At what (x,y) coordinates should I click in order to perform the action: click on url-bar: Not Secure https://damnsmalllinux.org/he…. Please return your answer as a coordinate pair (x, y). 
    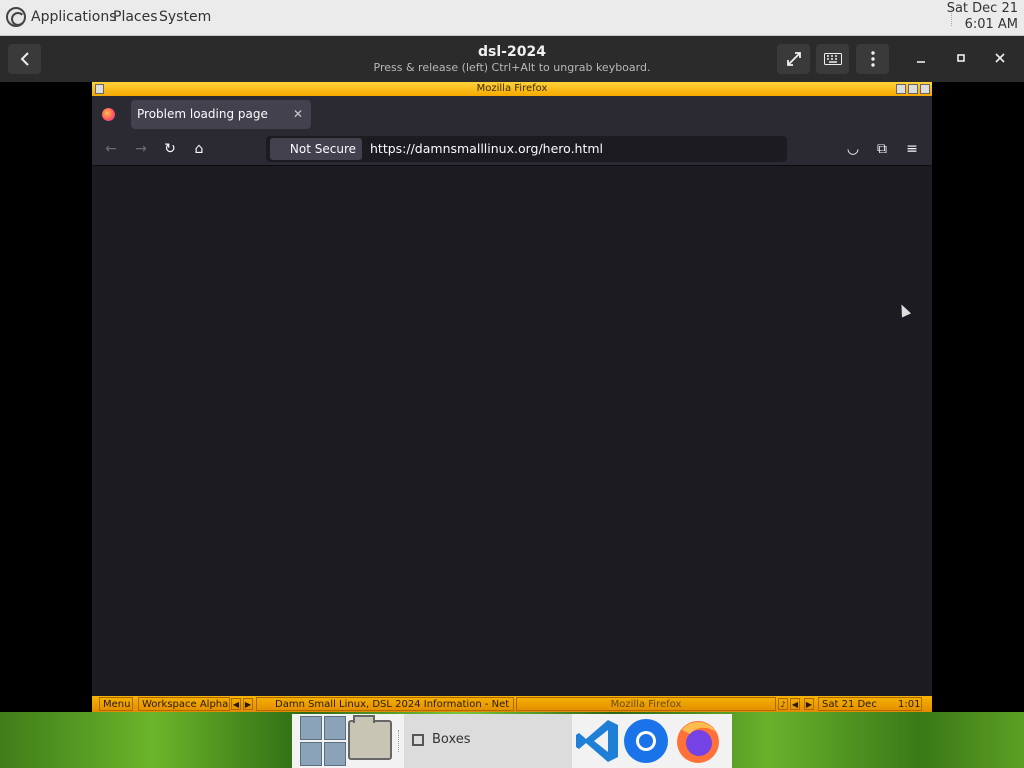
    Looking at the image, I should click on (526, 149).